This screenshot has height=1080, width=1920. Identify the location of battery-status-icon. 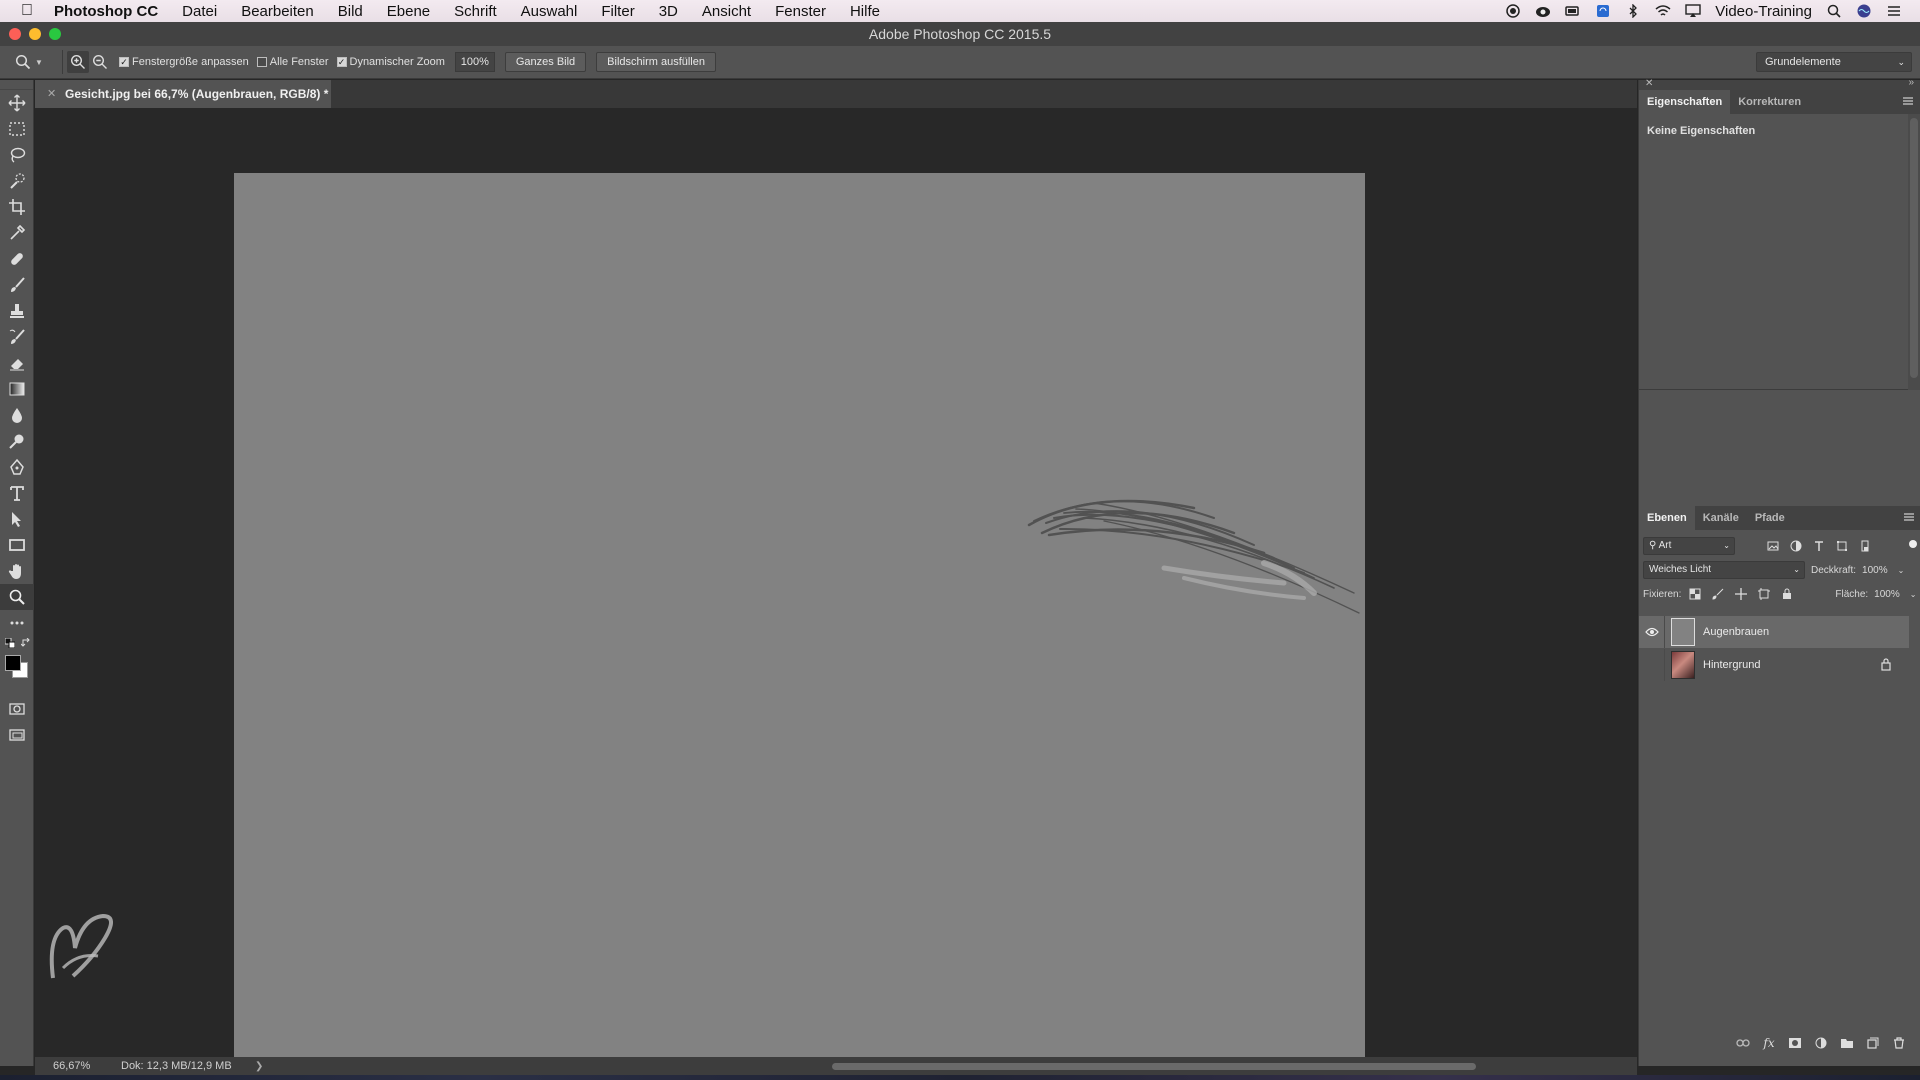
(1573, 11).